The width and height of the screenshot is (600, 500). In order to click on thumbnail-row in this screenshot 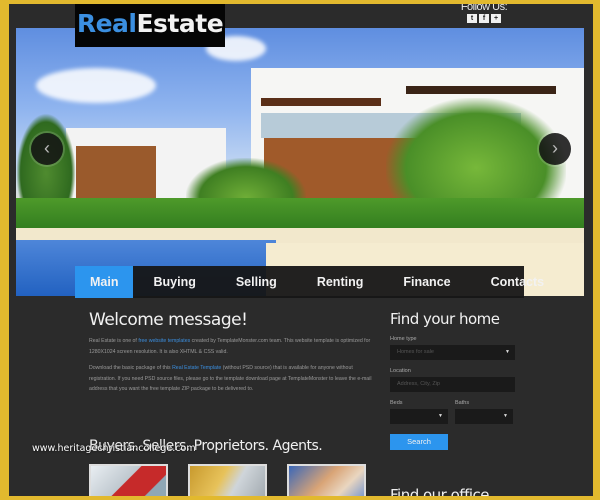, I will do `click(227, 480)`.